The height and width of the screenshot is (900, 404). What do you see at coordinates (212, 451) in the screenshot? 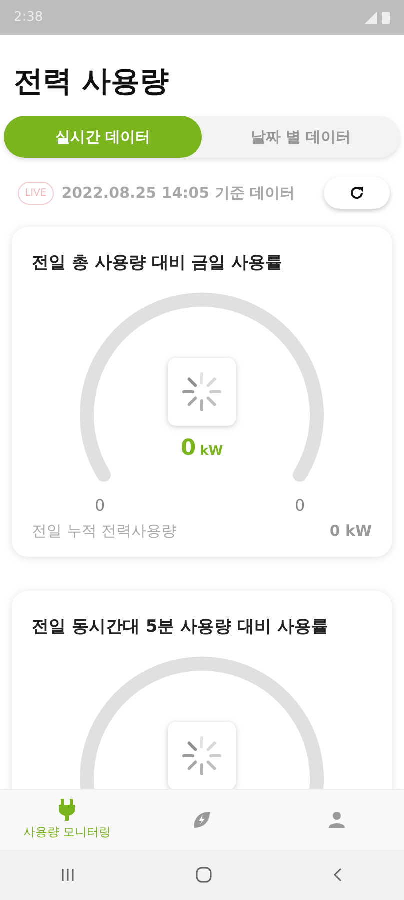
I see `gauge-unit: kW` at bounding box center [212, 451].